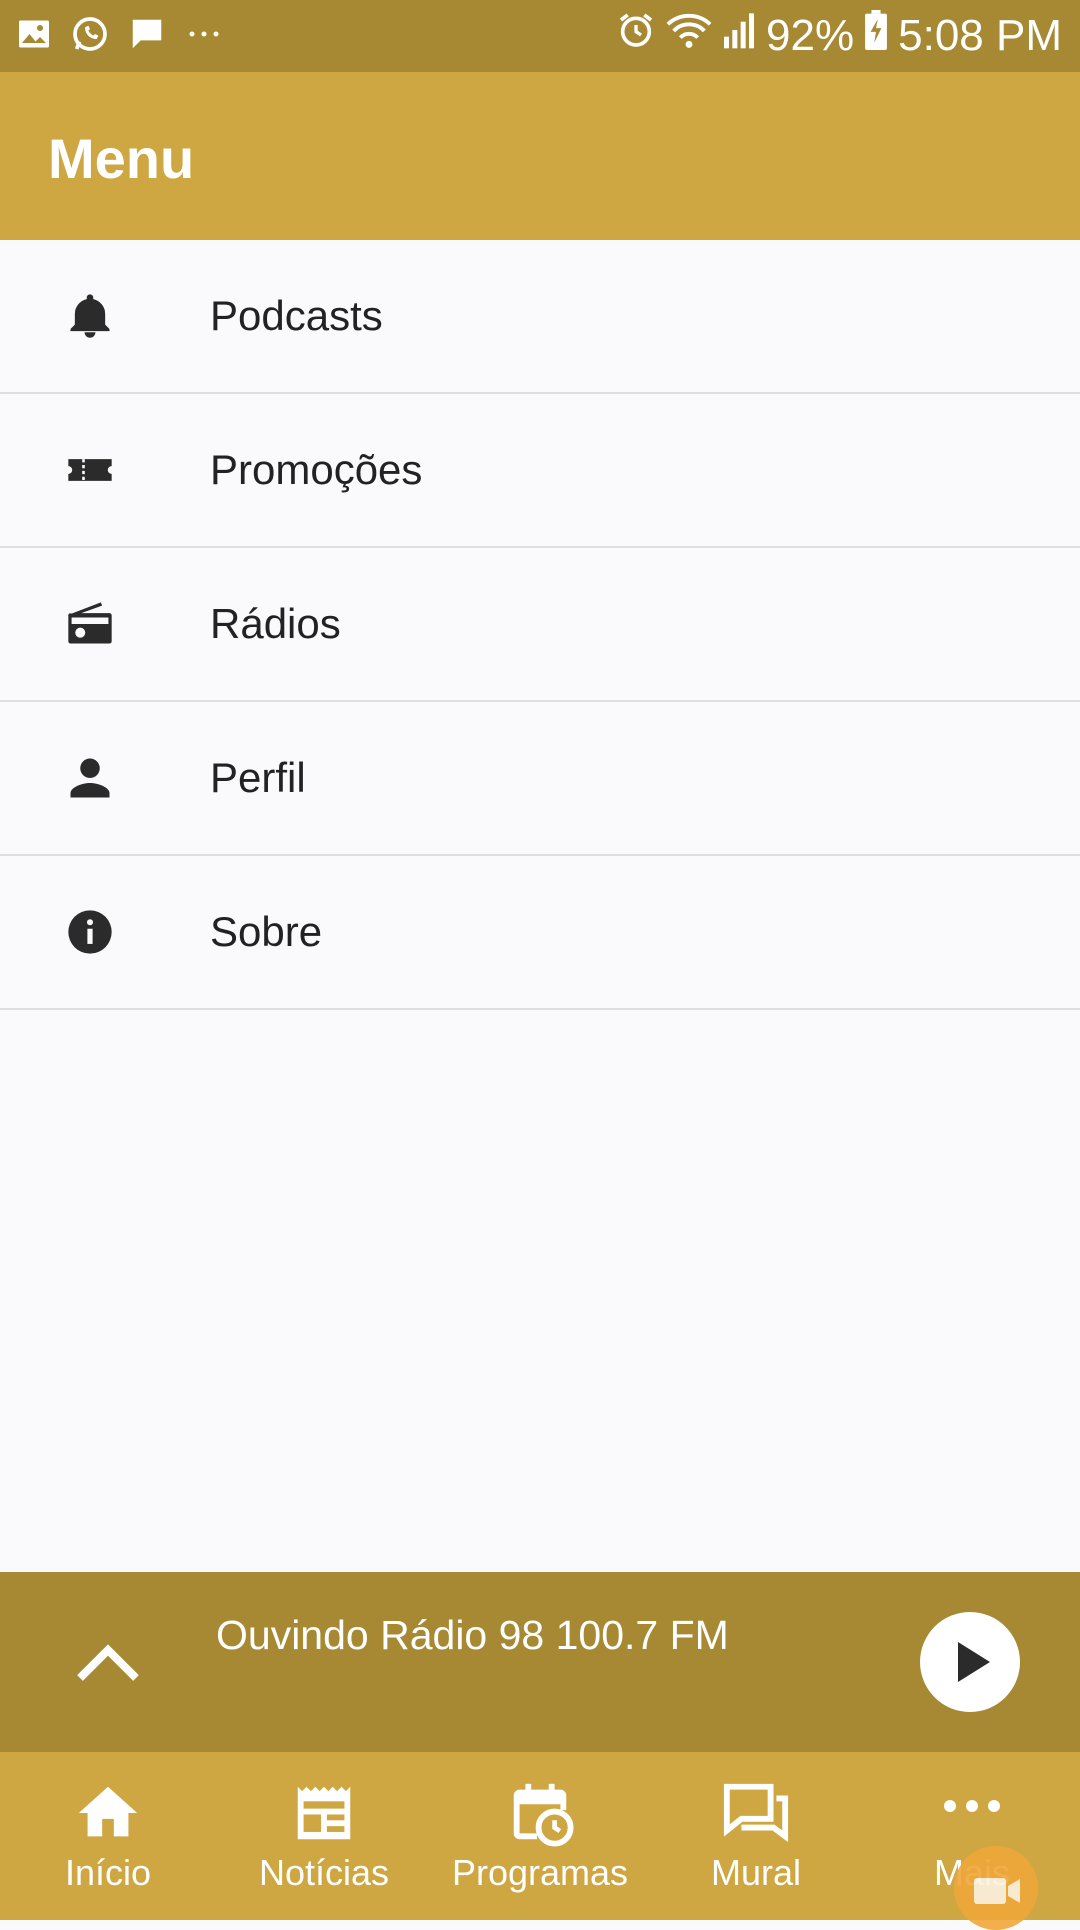 This screenshot has width=1080, height=1930. I want to click on ticket-icon, so click(90, 470).